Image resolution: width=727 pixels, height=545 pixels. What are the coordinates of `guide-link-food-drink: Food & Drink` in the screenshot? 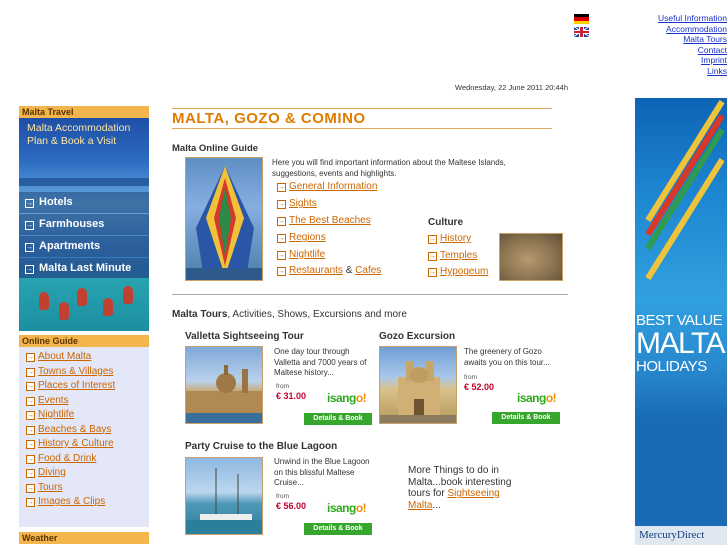 It's located at (67, 458).